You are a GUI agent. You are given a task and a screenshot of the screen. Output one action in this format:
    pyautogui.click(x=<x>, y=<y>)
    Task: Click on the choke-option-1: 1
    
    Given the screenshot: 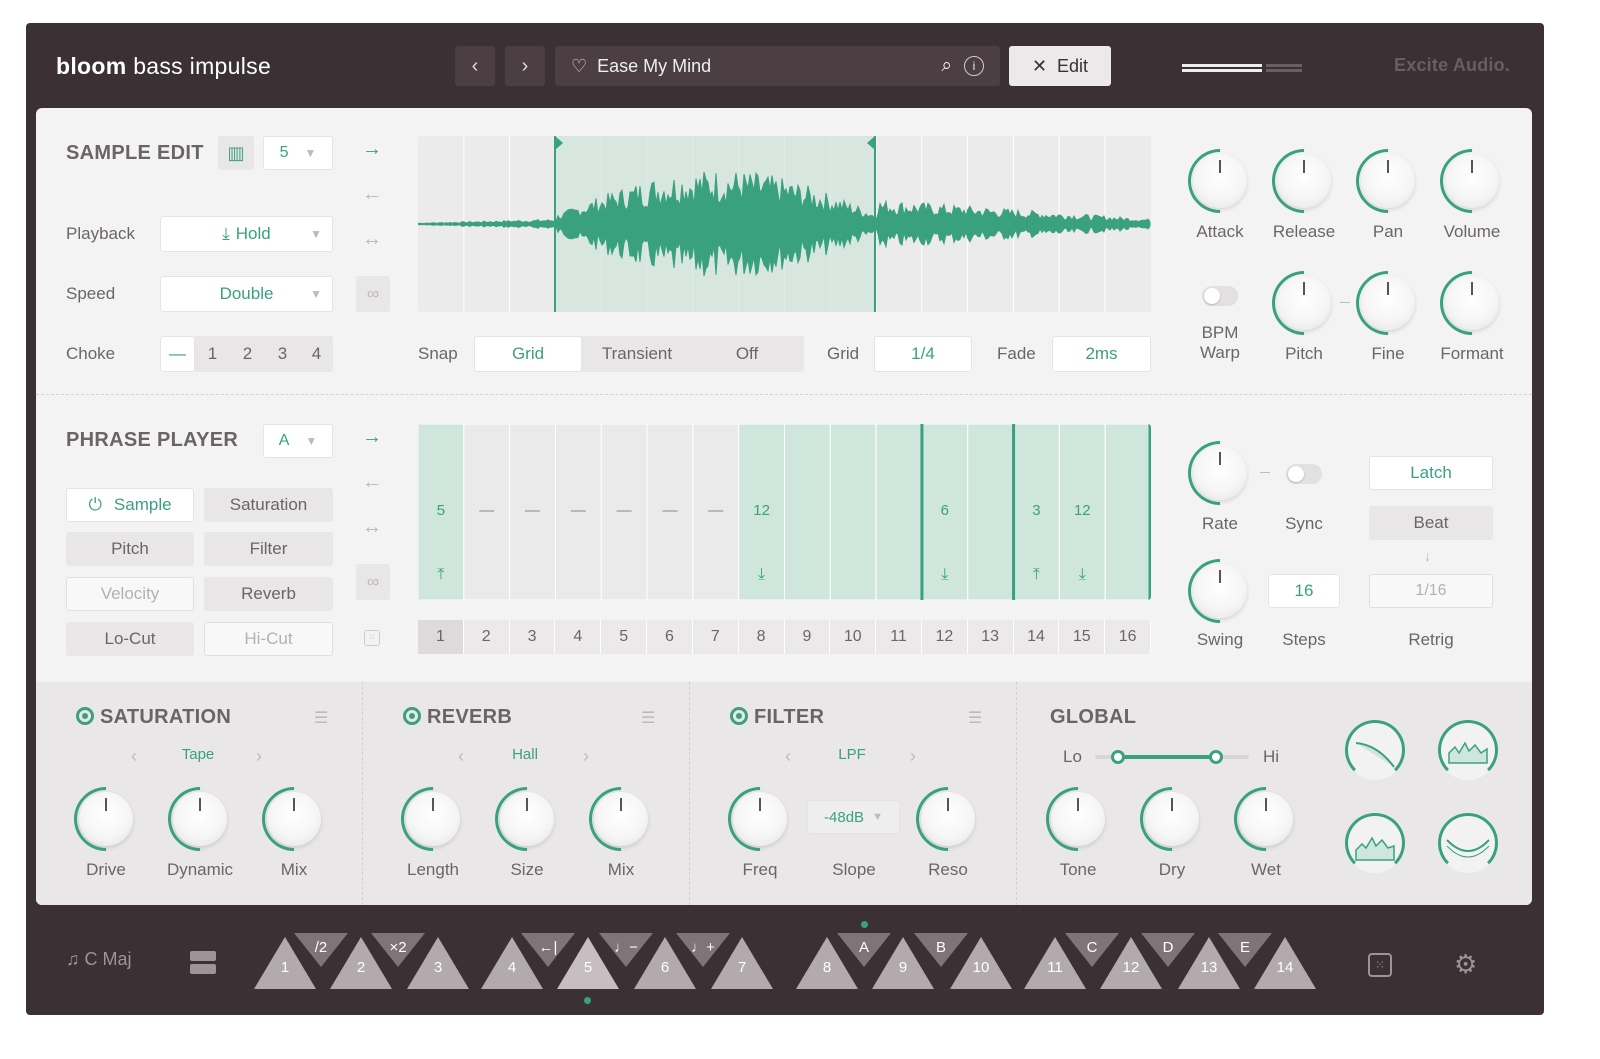 What is the action you would take?
    pyautogui.click(x=212, y=354)
    